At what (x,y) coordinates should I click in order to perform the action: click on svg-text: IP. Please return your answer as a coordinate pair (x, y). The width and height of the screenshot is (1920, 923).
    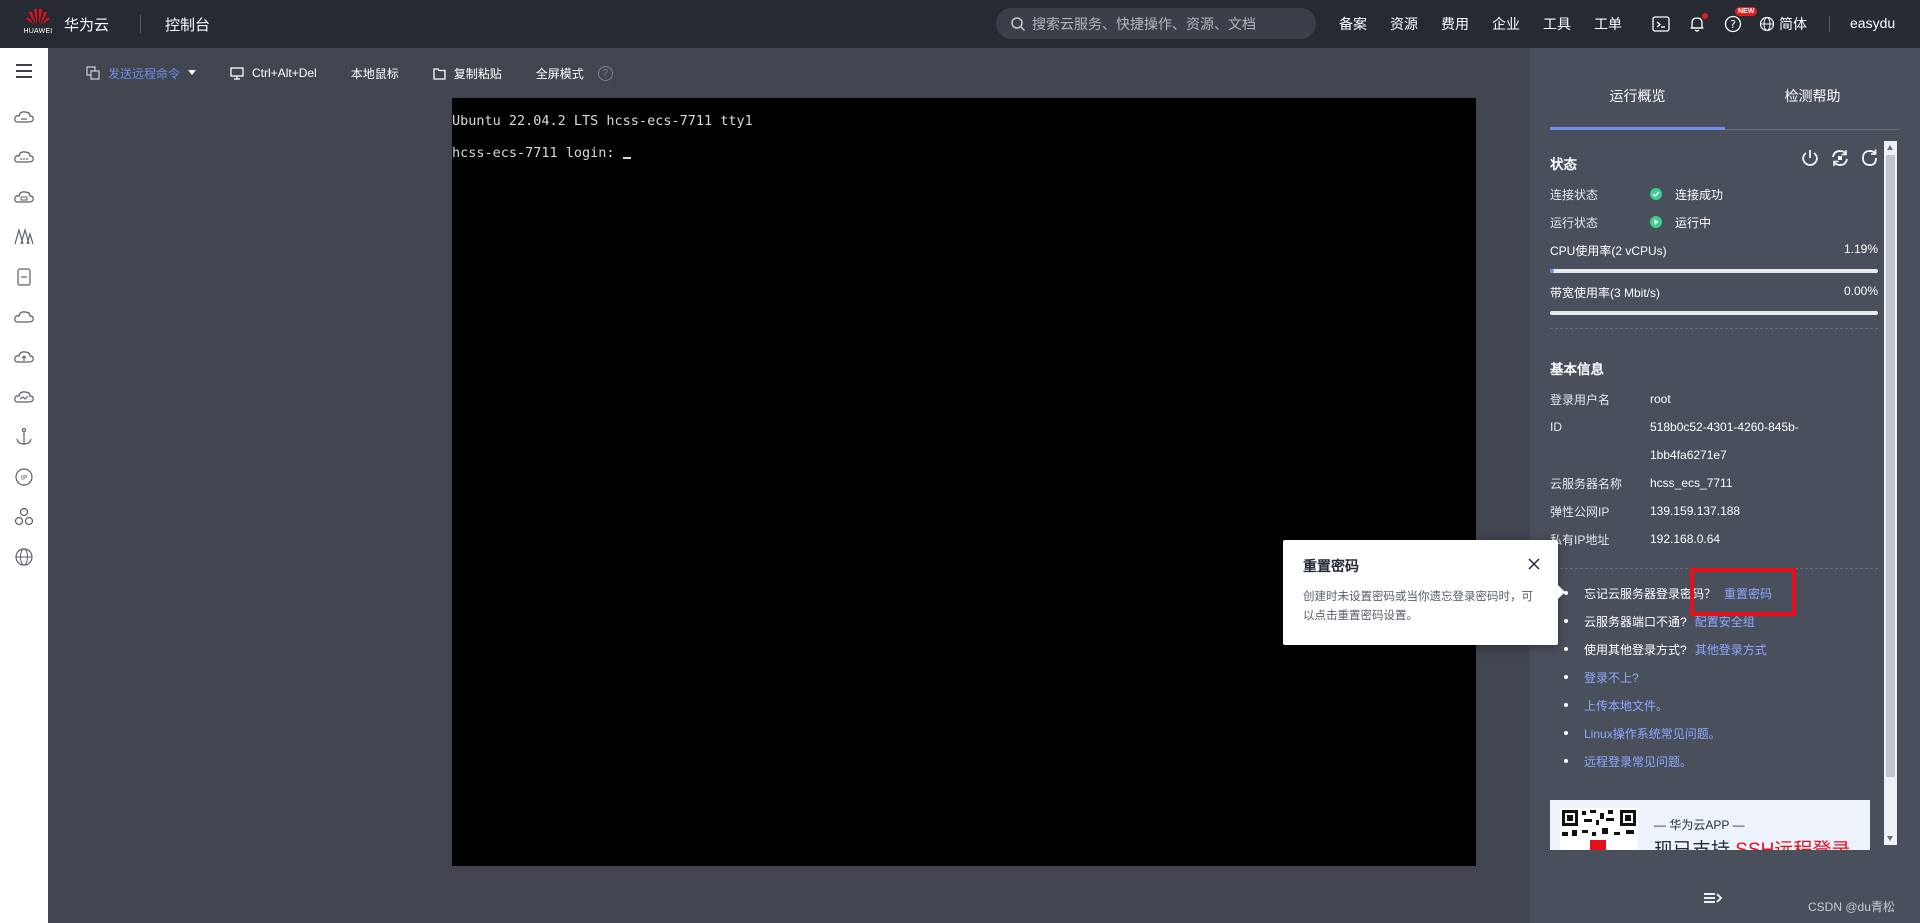
    Looking at the image, I should click on (24, 478).